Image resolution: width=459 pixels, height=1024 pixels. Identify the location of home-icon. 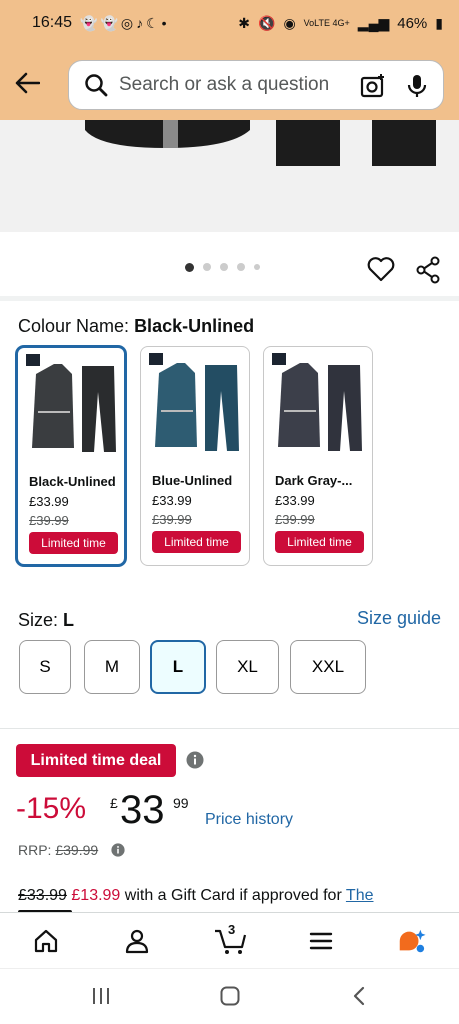
(46, 941).